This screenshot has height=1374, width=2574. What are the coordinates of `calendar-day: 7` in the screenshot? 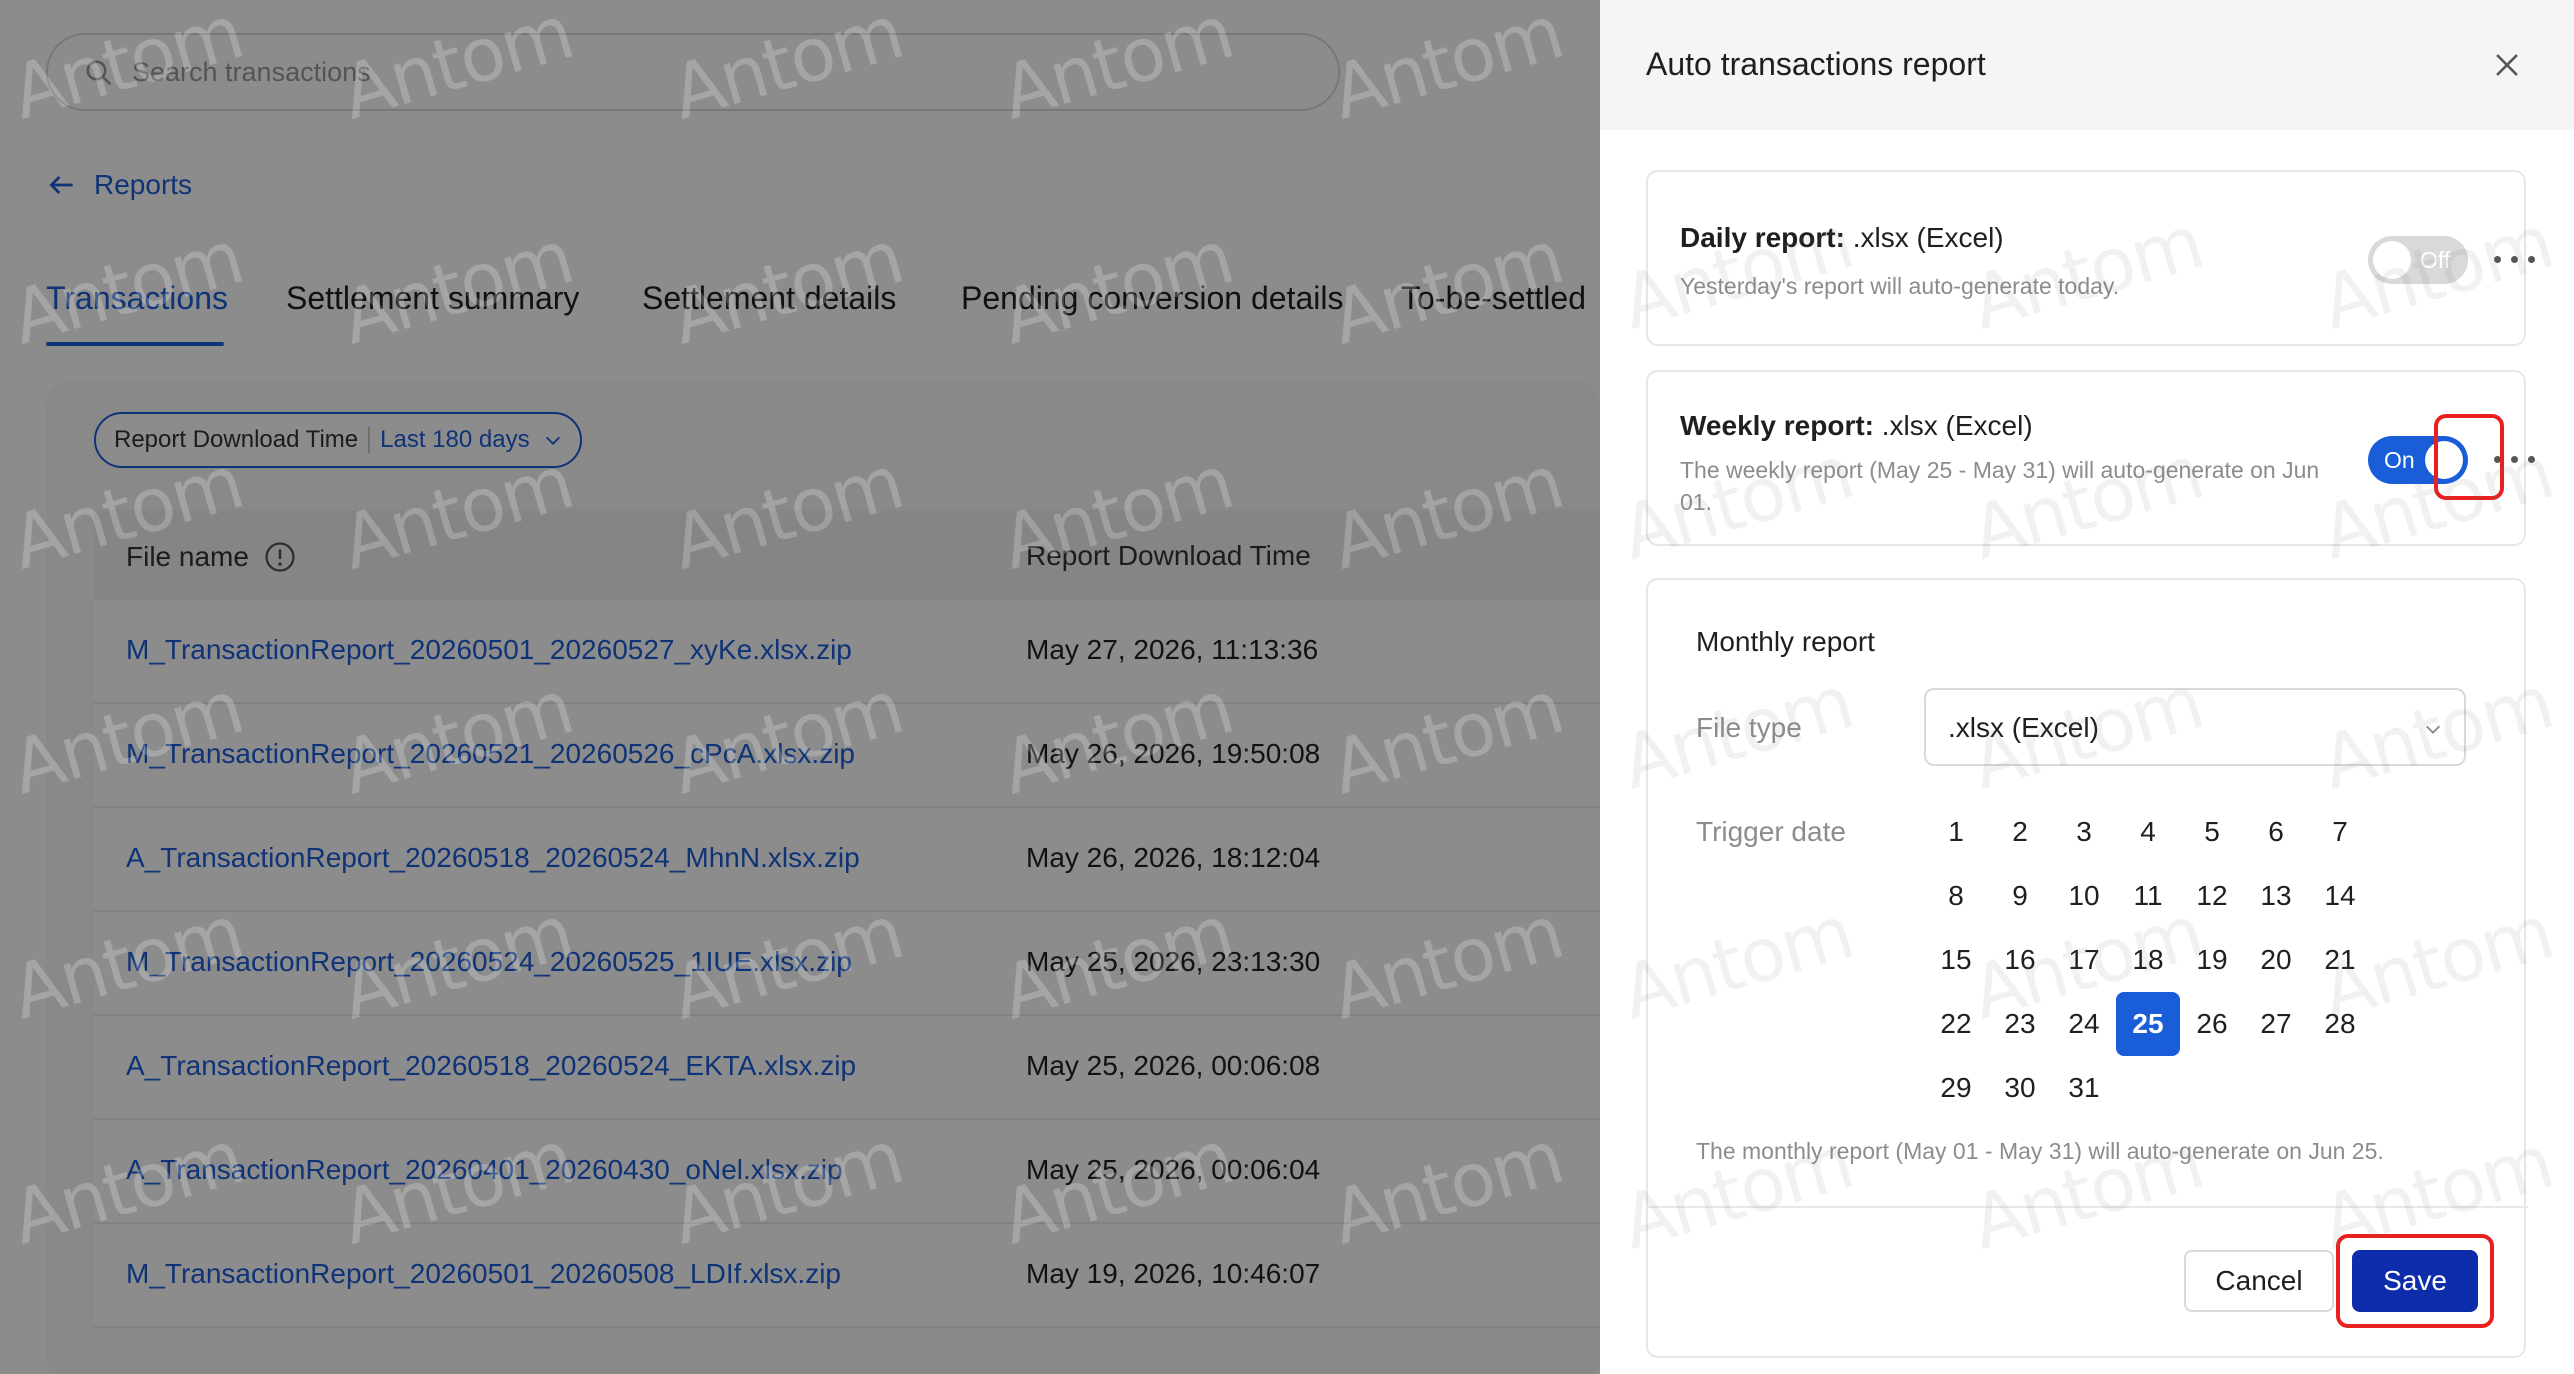 It's located at (2340, 832).